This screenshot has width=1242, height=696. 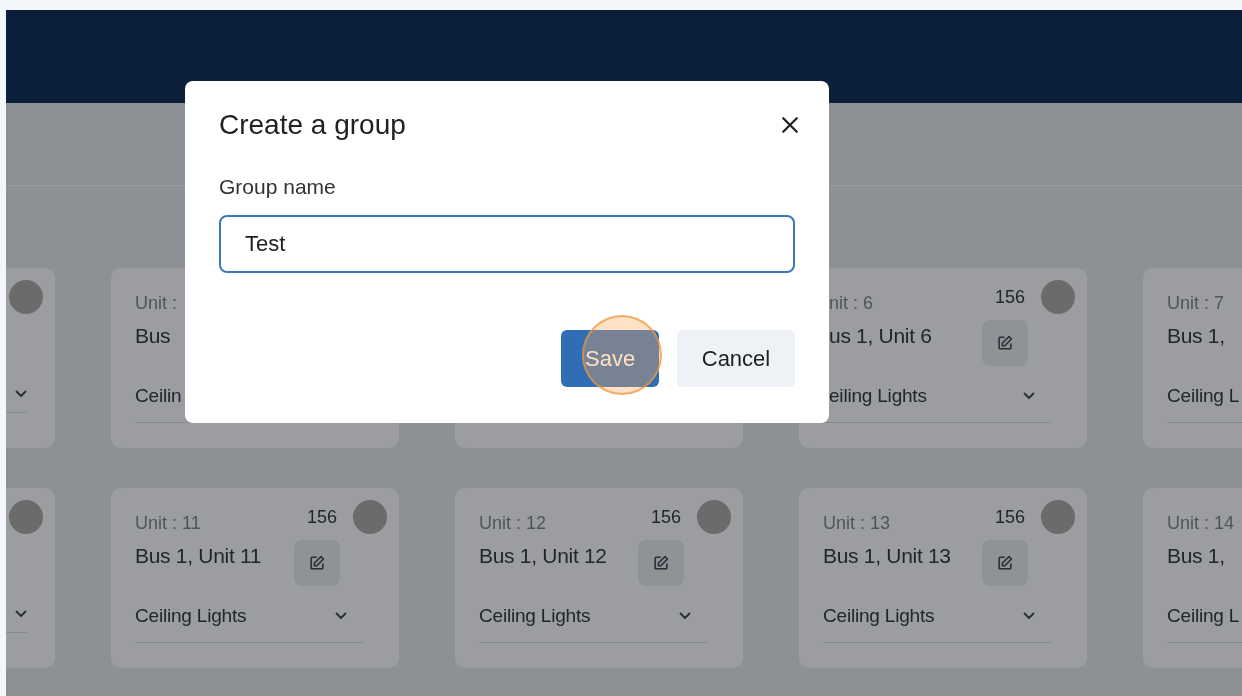 What do you see at coordinates (790, 125) in the screenshot?
I see `close-icon` at bounding box center [790, 125].